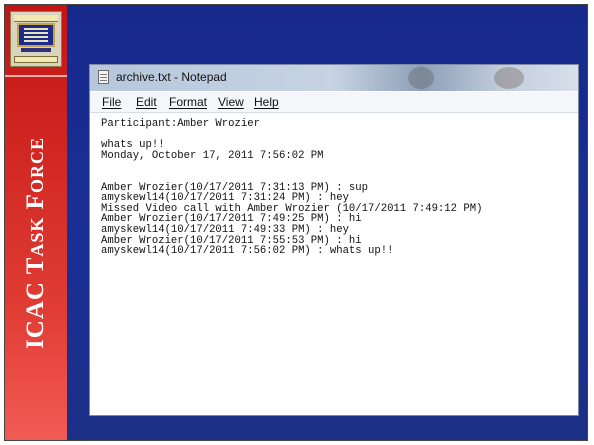 The width and height of the screenshot is (594, 445). What do you see at coordinates (146, 102) in the screenshot?
I see `menu-edit: Edit` at bounding box center [146, 102].